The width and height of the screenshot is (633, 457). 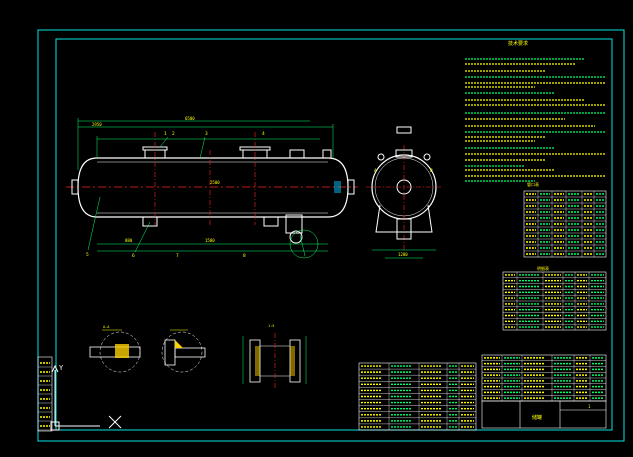 I want to click on right-tables: 管口表 明细表, so click(x=554, y=256).